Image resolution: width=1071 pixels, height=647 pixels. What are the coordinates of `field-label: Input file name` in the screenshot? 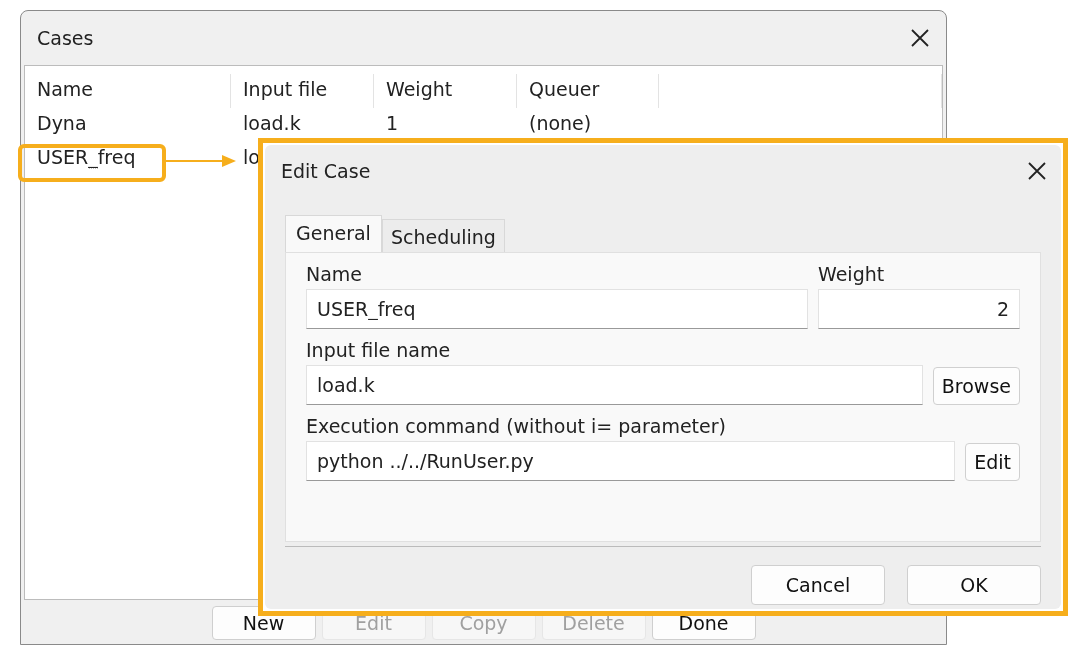 It's located at (379, 350).